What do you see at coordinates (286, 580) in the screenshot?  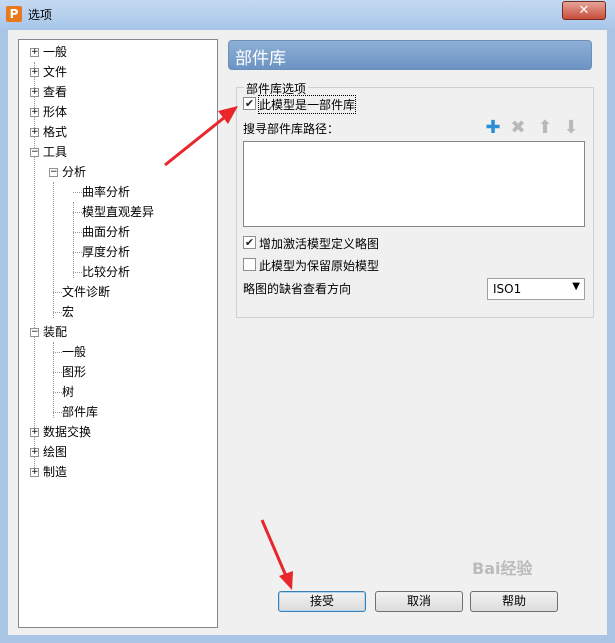 I see `annotation-arrow-head` at bounding box center [286, 580].